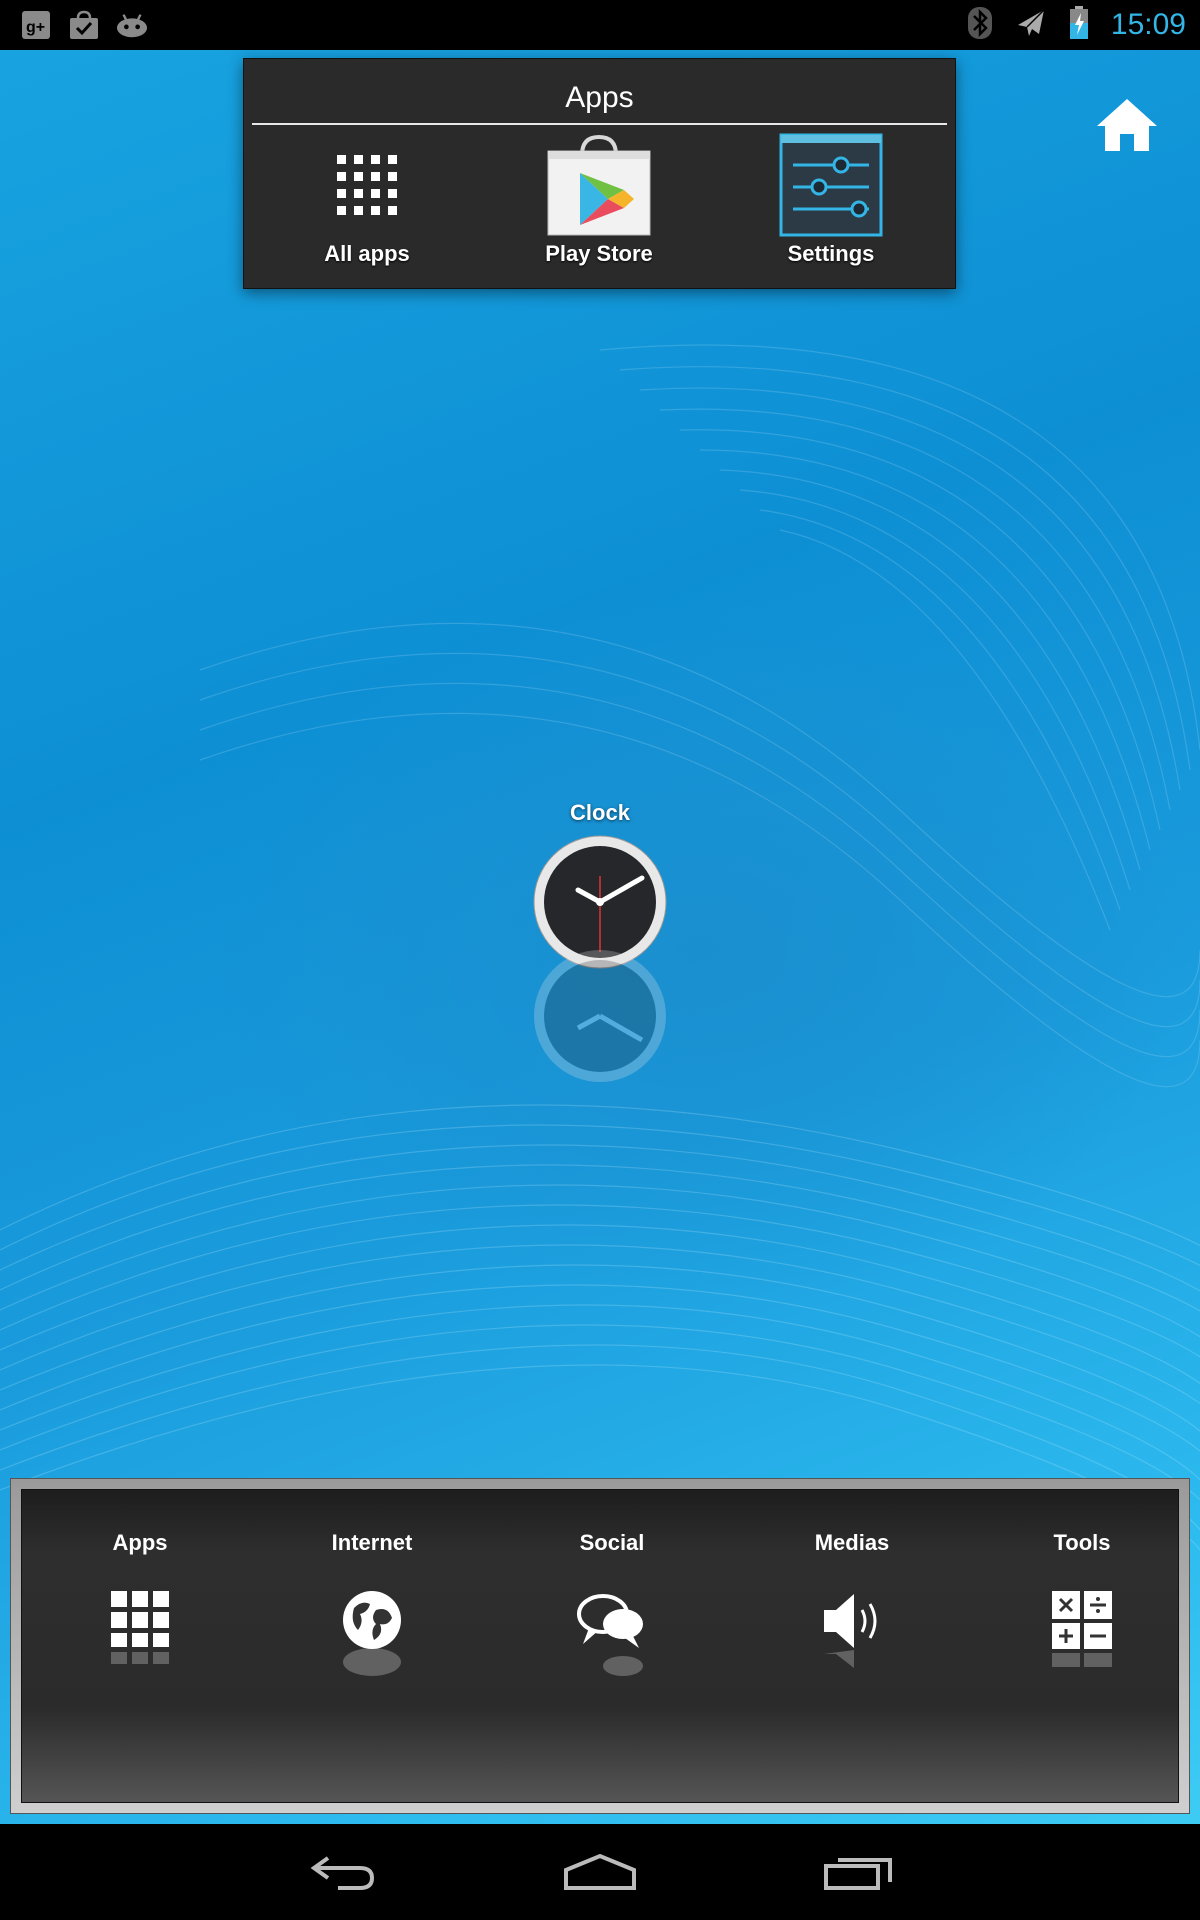 The image size is (1200, 1920). I want to click on folder-item-play-store: Play Store, so click(599, 206).